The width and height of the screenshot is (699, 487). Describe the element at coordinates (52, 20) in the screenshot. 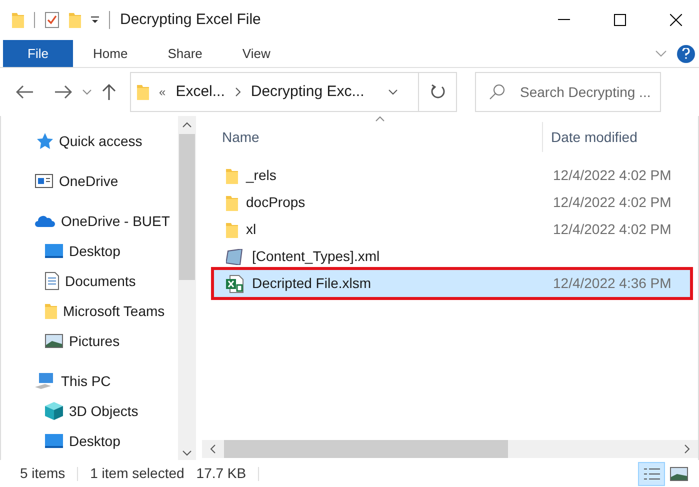

I see `properties-icon` at that location.